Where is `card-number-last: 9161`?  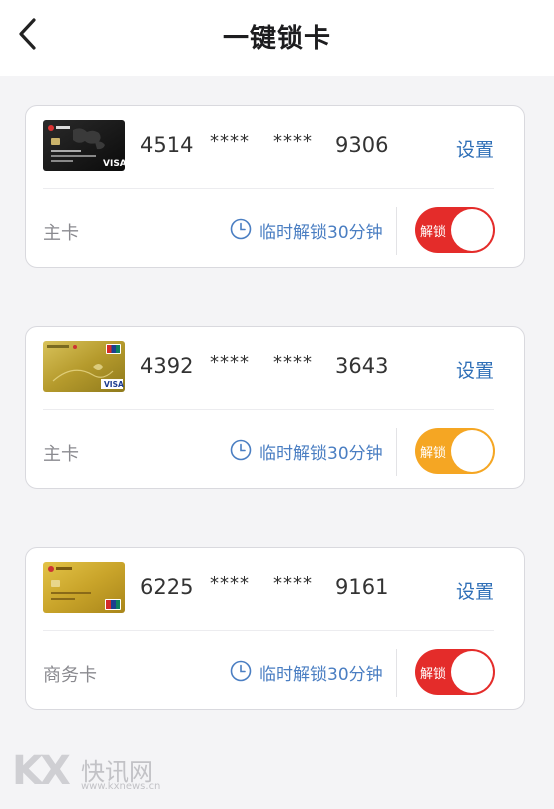
card-number-last: 9161 is located at coordinates (362, 587).